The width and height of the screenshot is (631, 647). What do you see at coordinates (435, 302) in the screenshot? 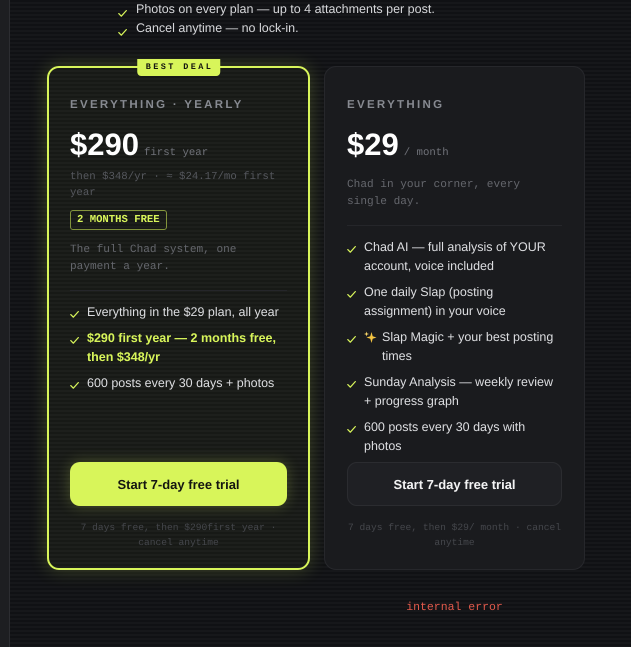
I see `feature-text: One daily Slap (posting assignment) in your voice` at bounding box center [435, 302].